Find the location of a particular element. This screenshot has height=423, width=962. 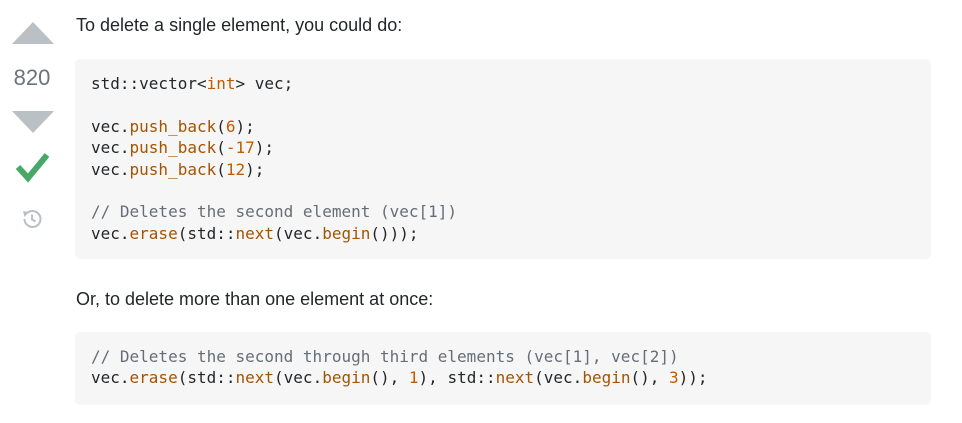

code-token: > vec; is located at coordinates (264, 83).